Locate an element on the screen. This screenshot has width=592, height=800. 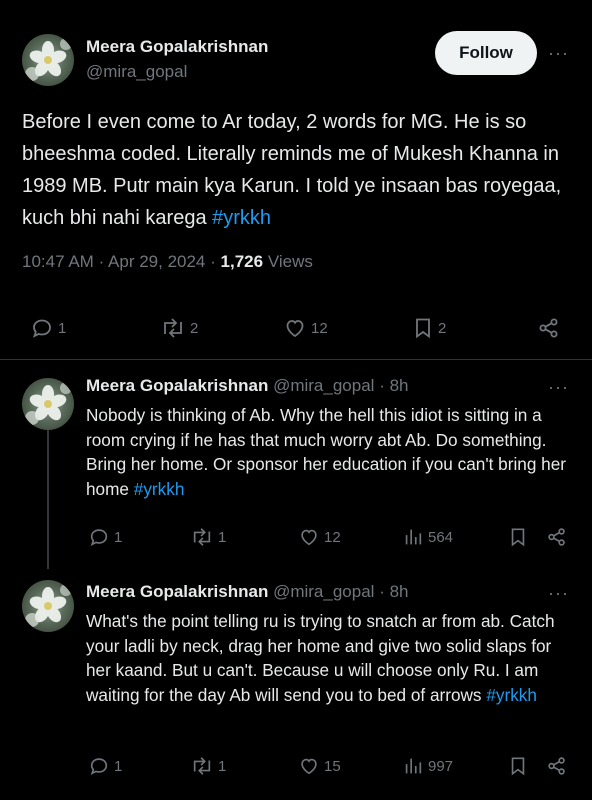
tweet-meta: 10:47 AM · Apr 29, 2024 · 1,726 Views is located at coordinates (167, 262).